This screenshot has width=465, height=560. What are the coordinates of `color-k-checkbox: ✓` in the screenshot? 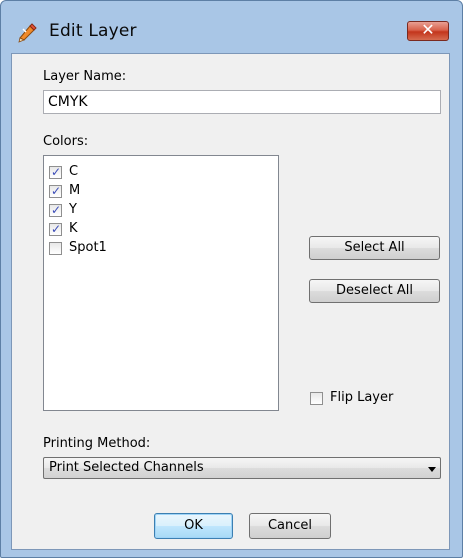 It's located at (55, 229).